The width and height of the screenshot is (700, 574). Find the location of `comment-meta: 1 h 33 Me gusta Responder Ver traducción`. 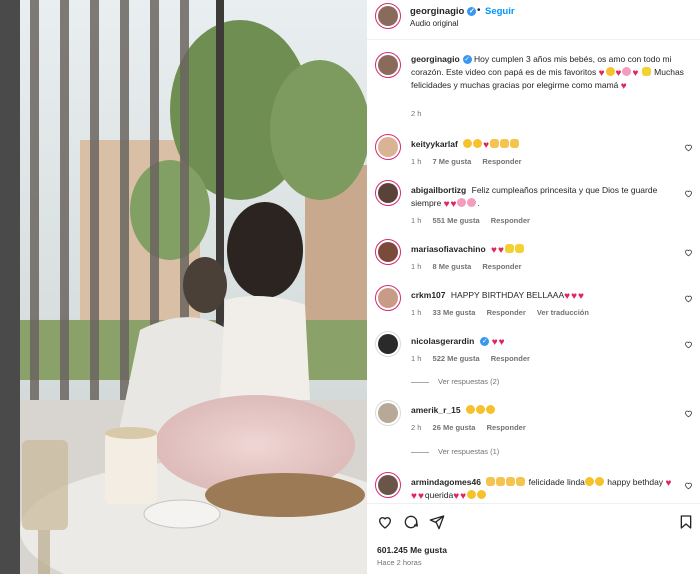

comment-meta: 1 h 33 Me gusta Responder Ver traducción is located at coordinates (504, 312).